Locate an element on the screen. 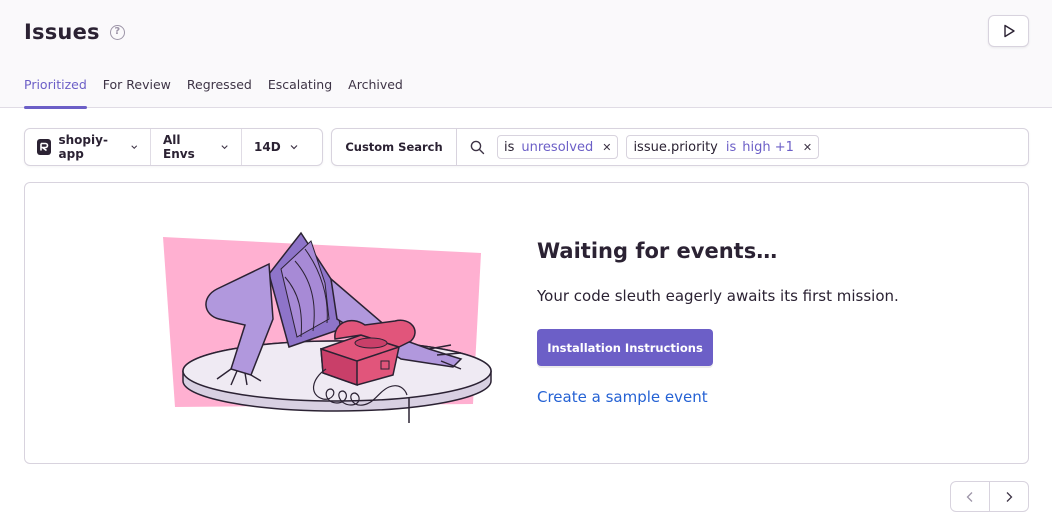 The image size is (1052, 530). waiting-for-events-illustration is located at coordinates (327, 327).